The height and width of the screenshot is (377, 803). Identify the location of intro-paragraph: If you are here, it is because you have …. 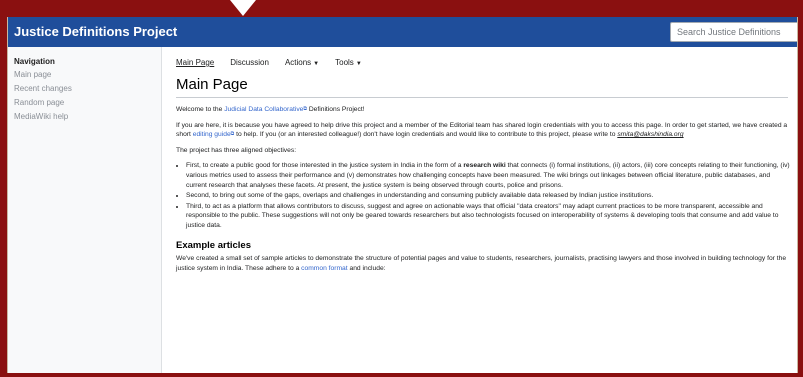
(483, 130).